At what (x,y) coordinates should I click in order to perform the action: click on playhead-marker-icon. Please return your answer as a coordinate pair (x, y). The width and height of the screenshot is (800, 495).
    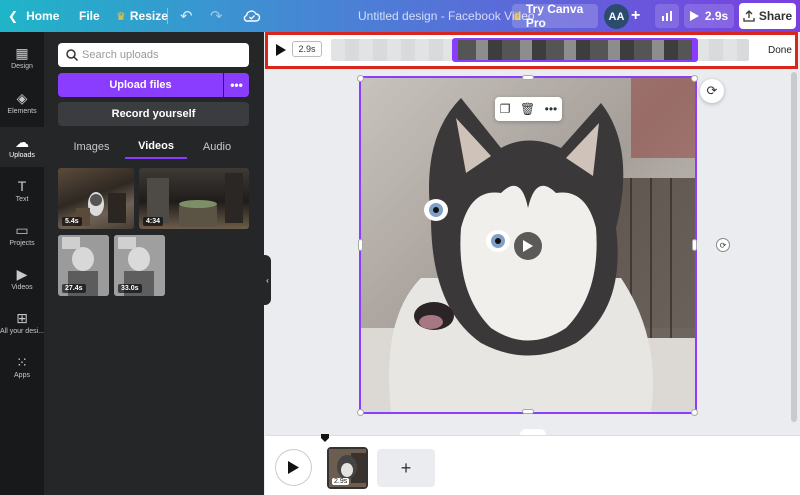
    Looking at the image, I should click on (325, 438).